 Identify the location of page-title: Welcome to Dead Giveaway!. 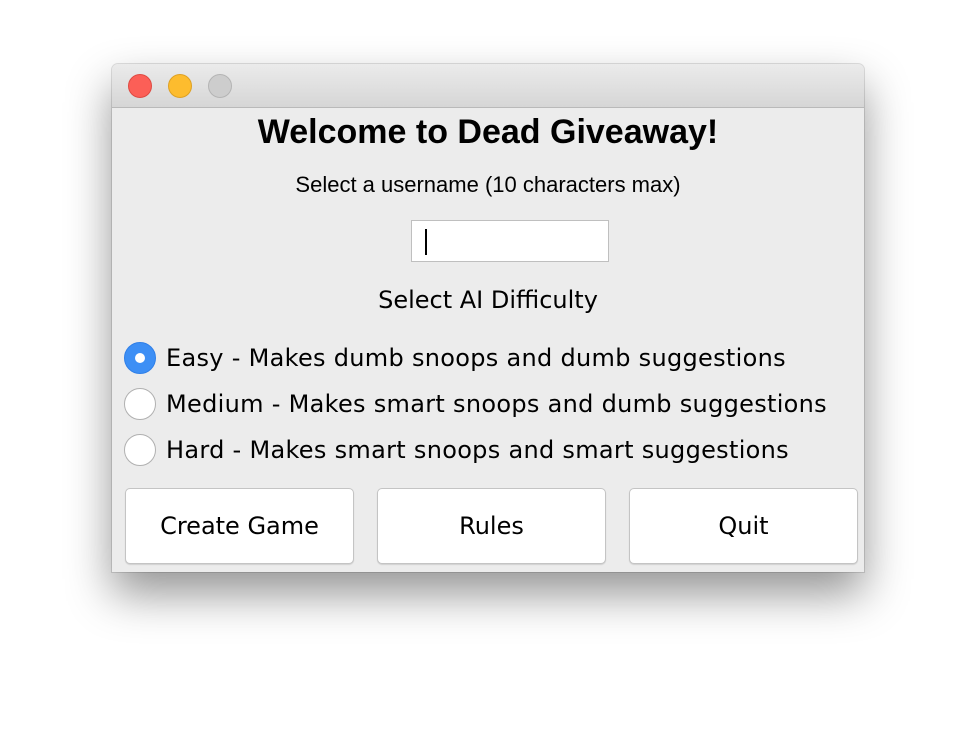
(488, 132).